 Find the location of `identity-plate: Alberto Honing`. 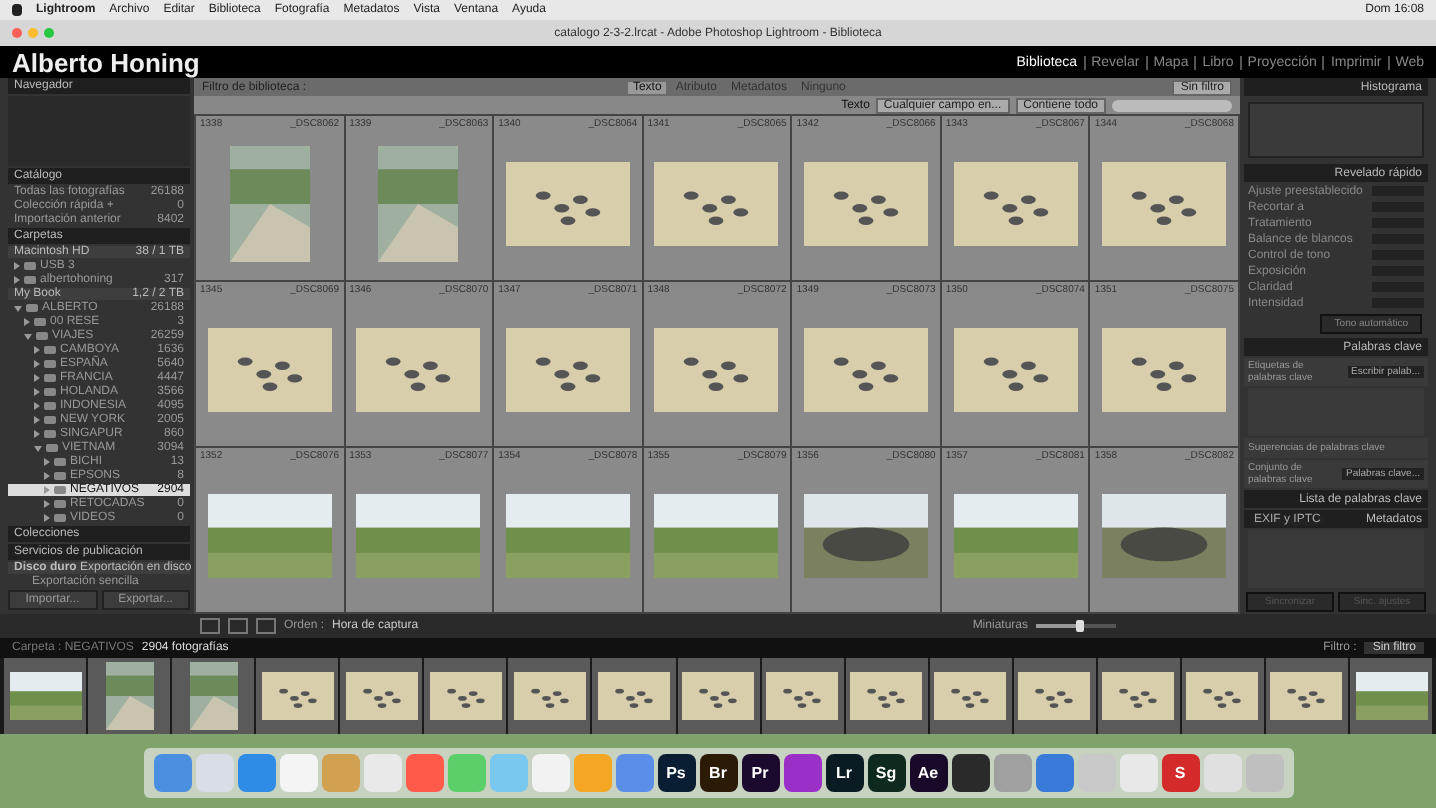

identity-plate: Alberto Honing is located at coordinates (106, 62).